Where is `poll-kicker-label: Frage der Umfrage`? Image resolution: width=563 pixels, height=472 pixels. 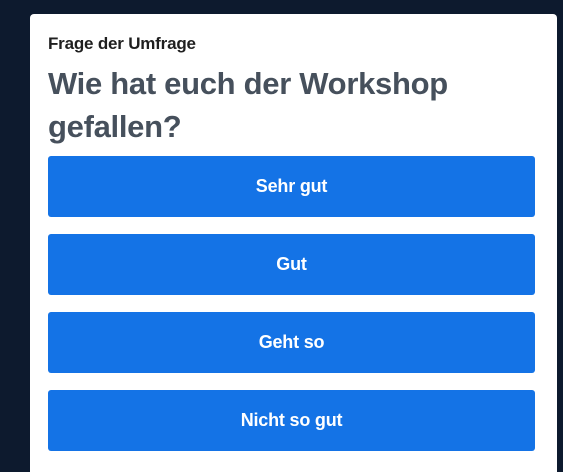
poll-kicker-label: Frage der Umfrage is located at coordinates (122, 43).